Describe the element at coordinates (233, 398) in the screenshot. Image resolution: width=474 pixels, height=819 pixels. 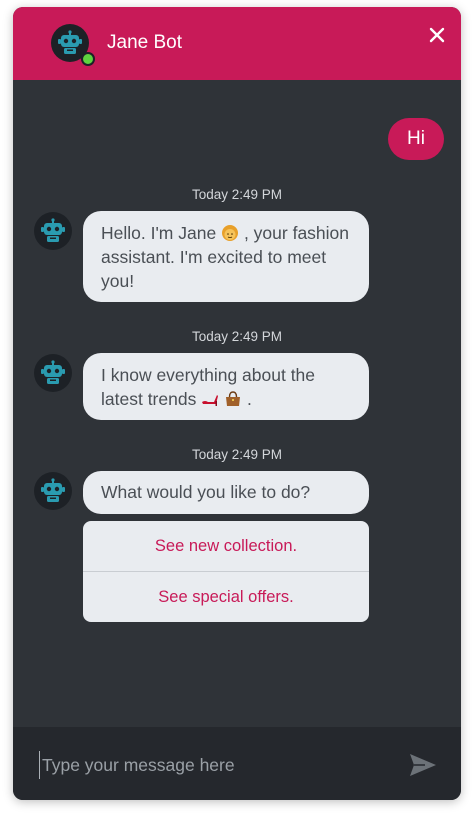
I see `handbag-emoji` at that location.